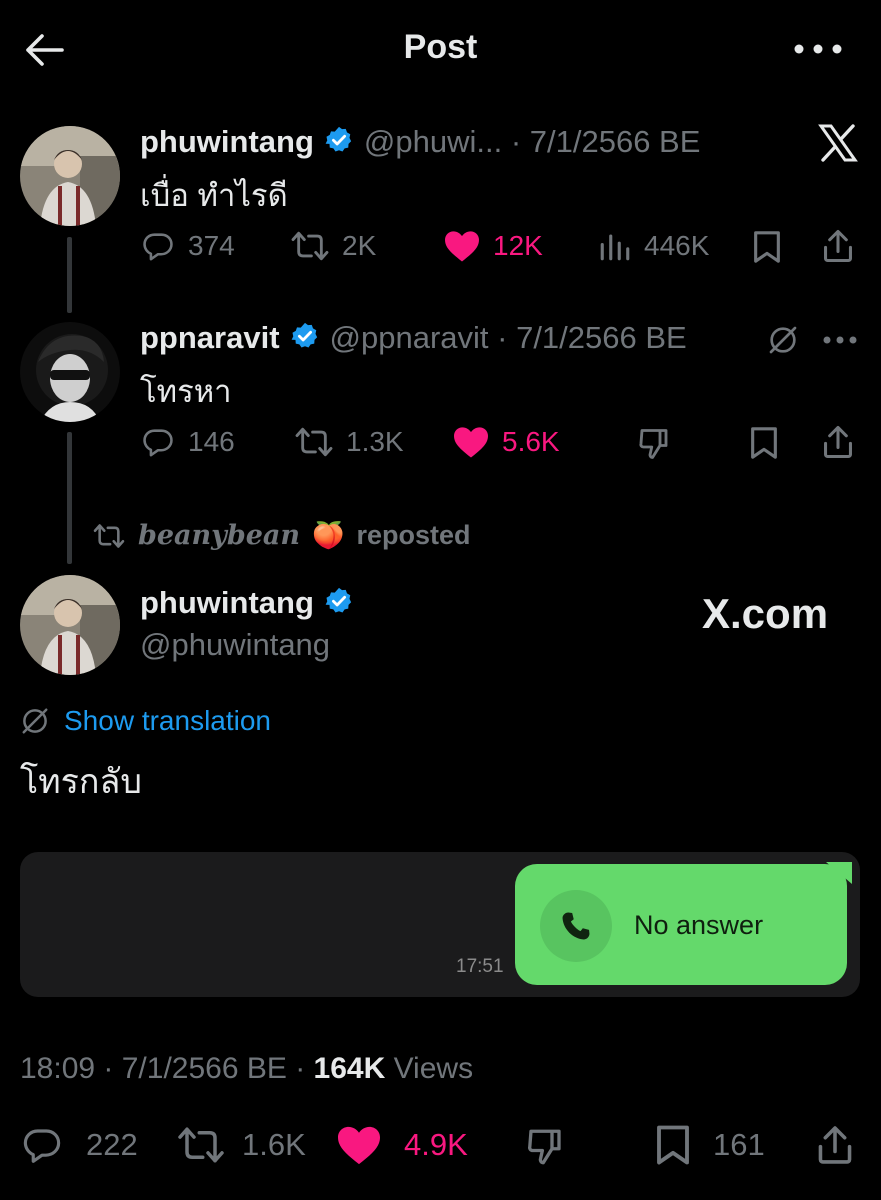 The width and height of the screenshot is (881, 1200). What do you see at coordinates (518, 245) in the screenshot?
I see `like-count: 12K` at bounding box center [518, 245].